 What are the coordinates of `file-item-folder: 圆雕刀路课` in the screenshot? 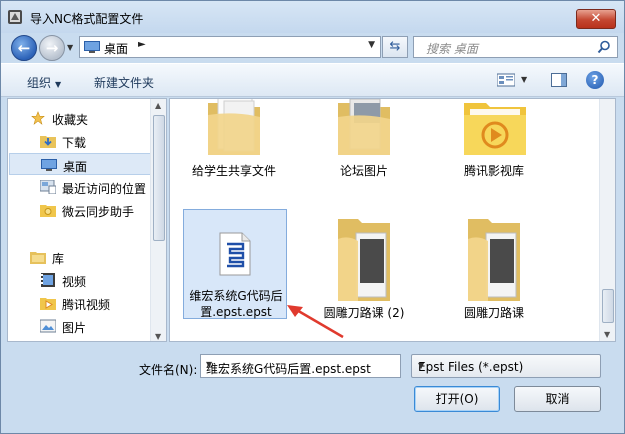 It's located at (494, 264).